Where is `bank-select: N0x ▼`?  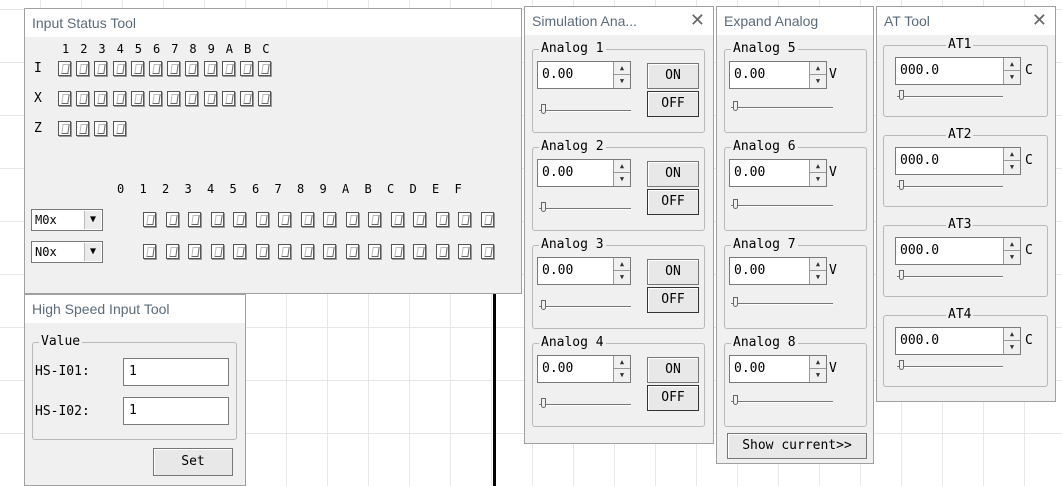 bank-select: N0x ▼ is located at coordinates (67, 252).